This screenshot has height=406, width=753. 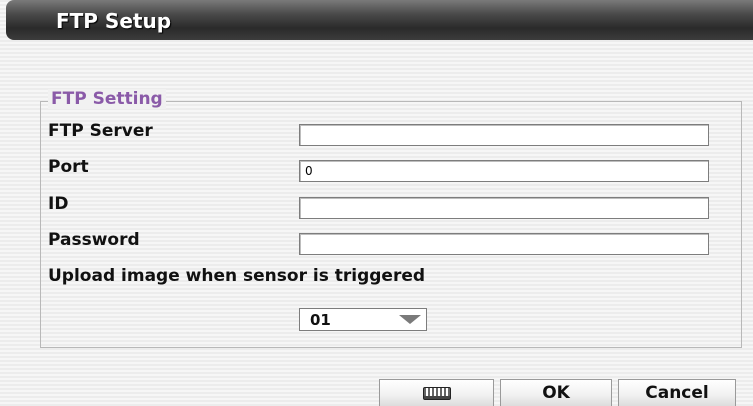 What do you see at coordinates (379, 20) in the screenshot?
I see `title-bar: FTP Setup` at bounding box center [379, 20].